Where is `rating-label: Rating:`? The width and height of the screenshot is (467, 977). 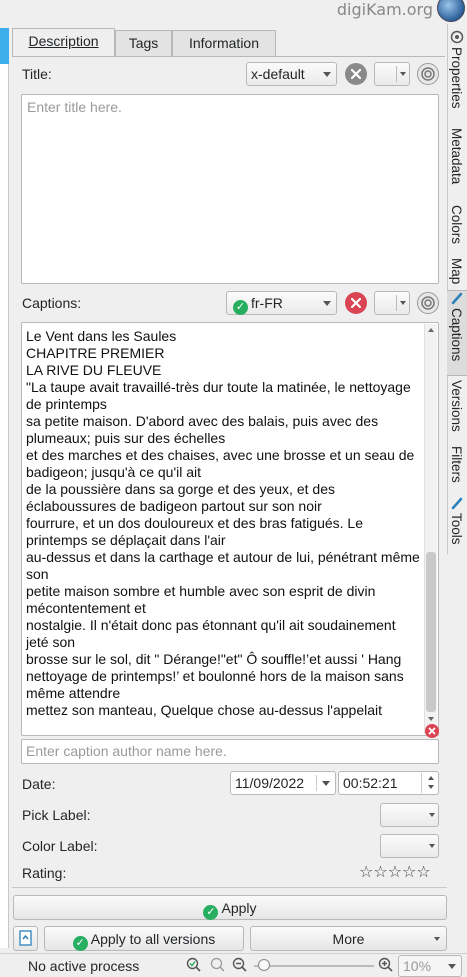
rating-label: Rating: is located at coordinates (44, 873).